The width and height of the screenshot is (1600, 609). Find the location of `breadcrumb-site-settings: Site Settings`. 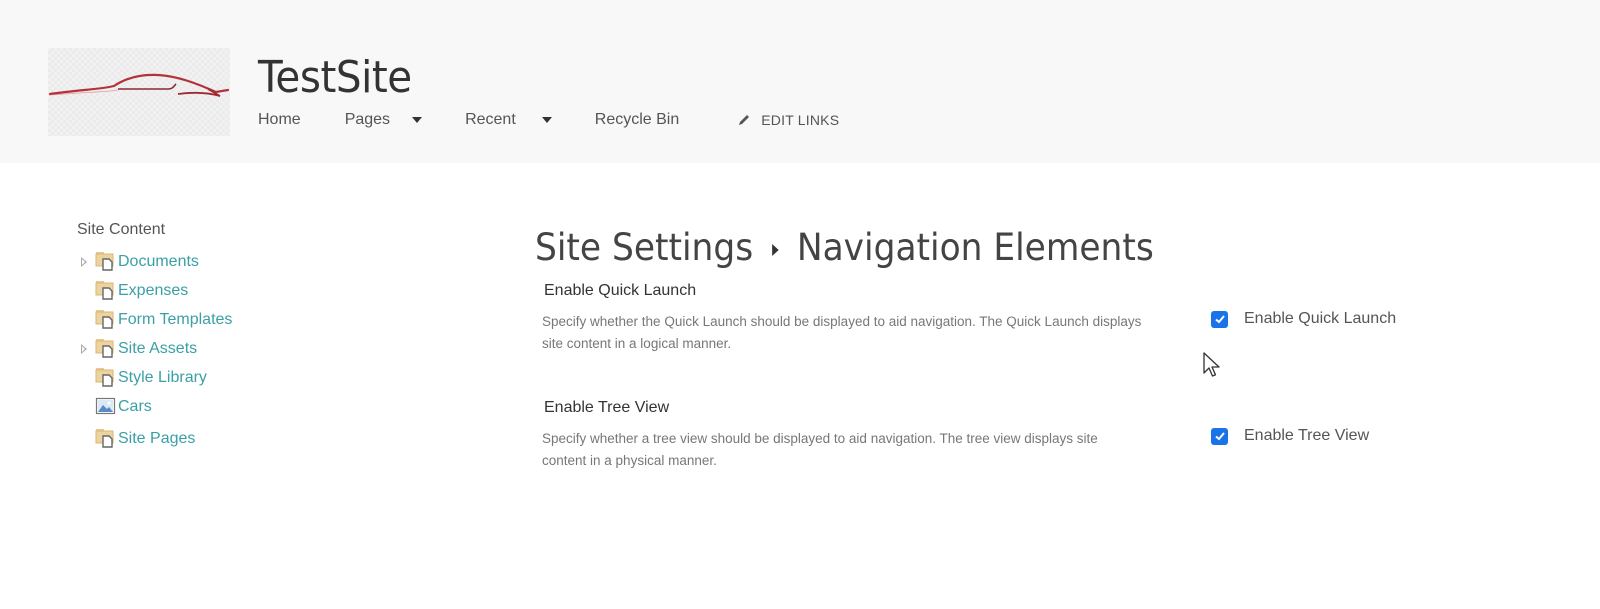

breadcrumb-site-settings: Site Settings is located at coordinates (644, 247).